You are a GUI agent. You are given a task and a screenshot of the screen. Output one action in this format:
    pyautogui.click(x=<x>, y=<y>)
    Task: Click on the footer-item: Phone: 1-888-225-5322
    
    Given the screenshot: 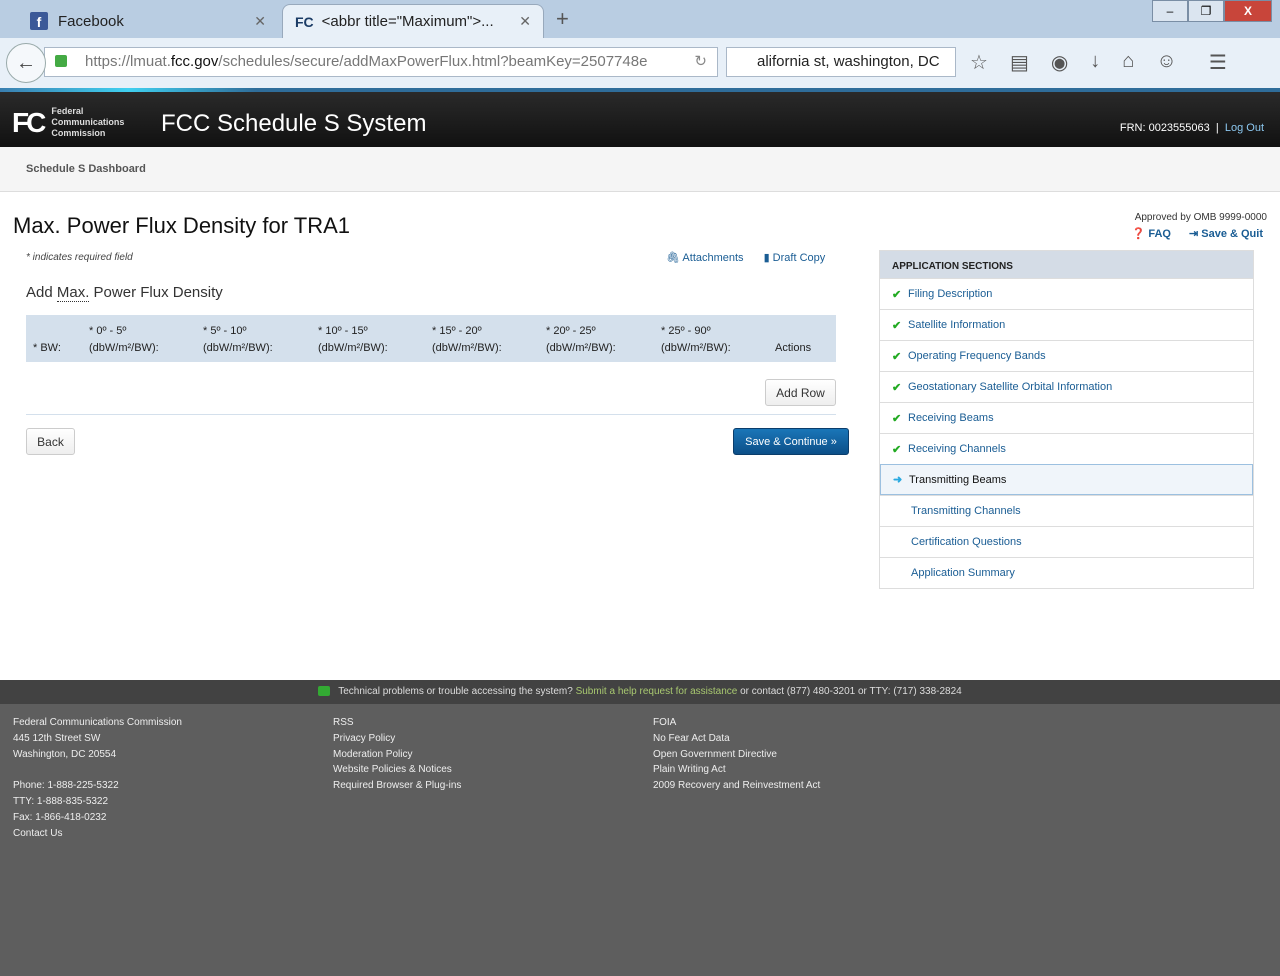 What is the action you would take?
    pyautogui.click(x=66, y=786)
    